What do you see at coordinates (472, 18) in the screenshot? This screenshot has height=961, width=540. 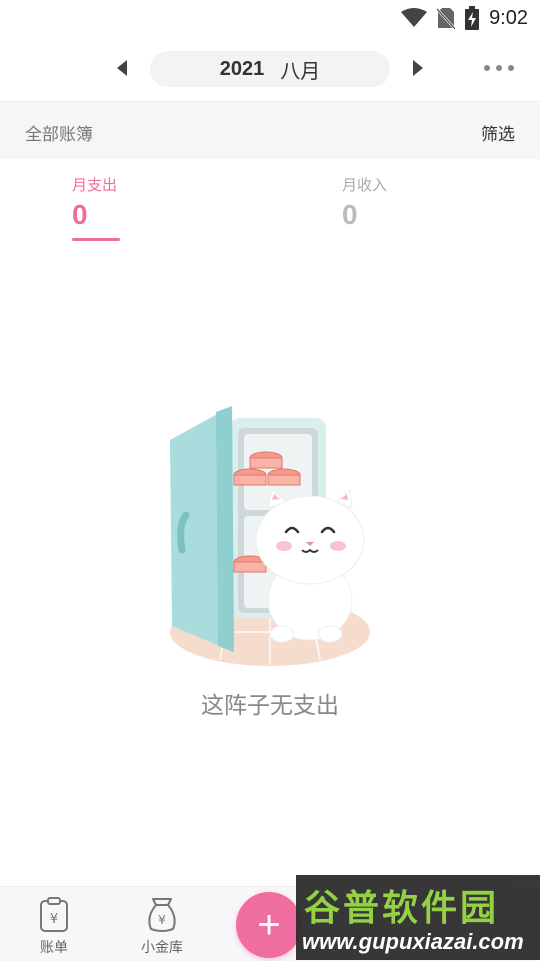 I see `battery-charging-icon` at bounding box center [472, 18].